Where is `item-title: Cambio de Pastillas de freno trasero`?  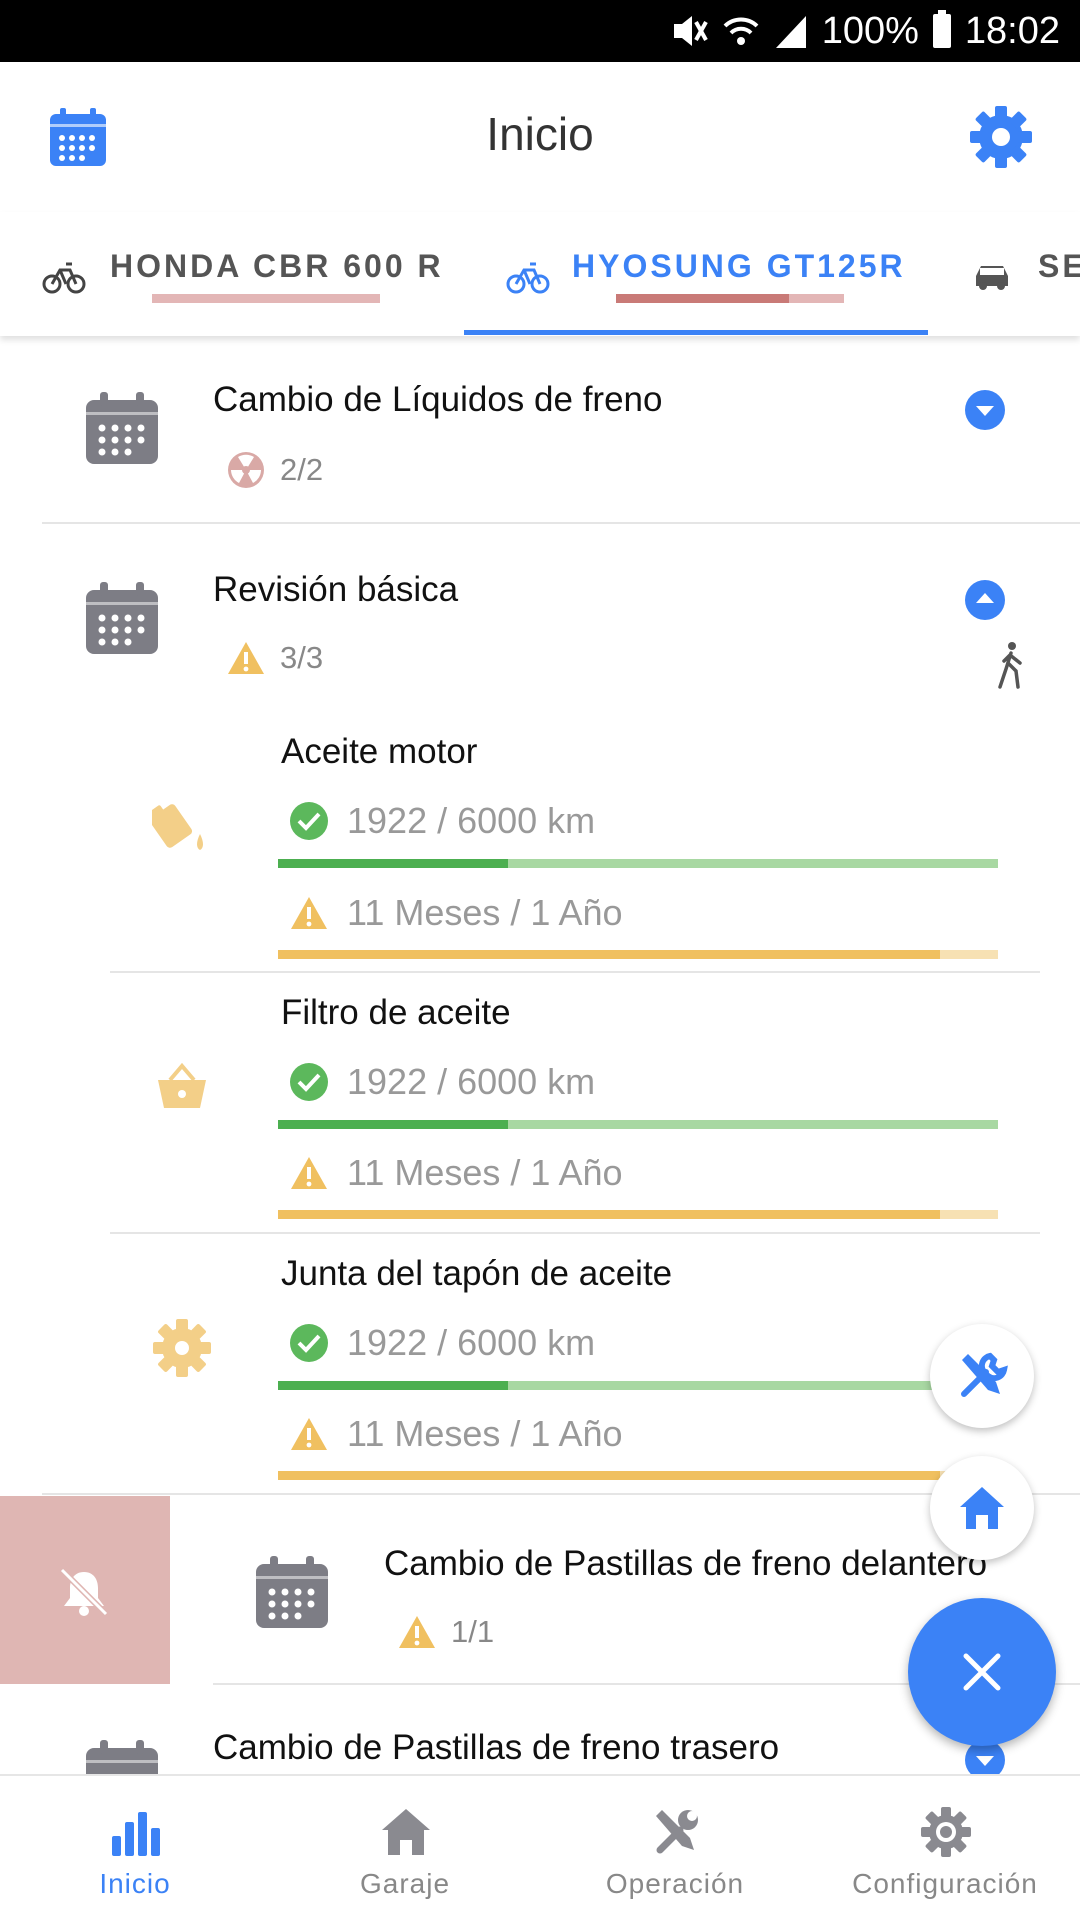 item-title: Cambio de Pastillas de freno trasero is located at coordinates (496, 1747).